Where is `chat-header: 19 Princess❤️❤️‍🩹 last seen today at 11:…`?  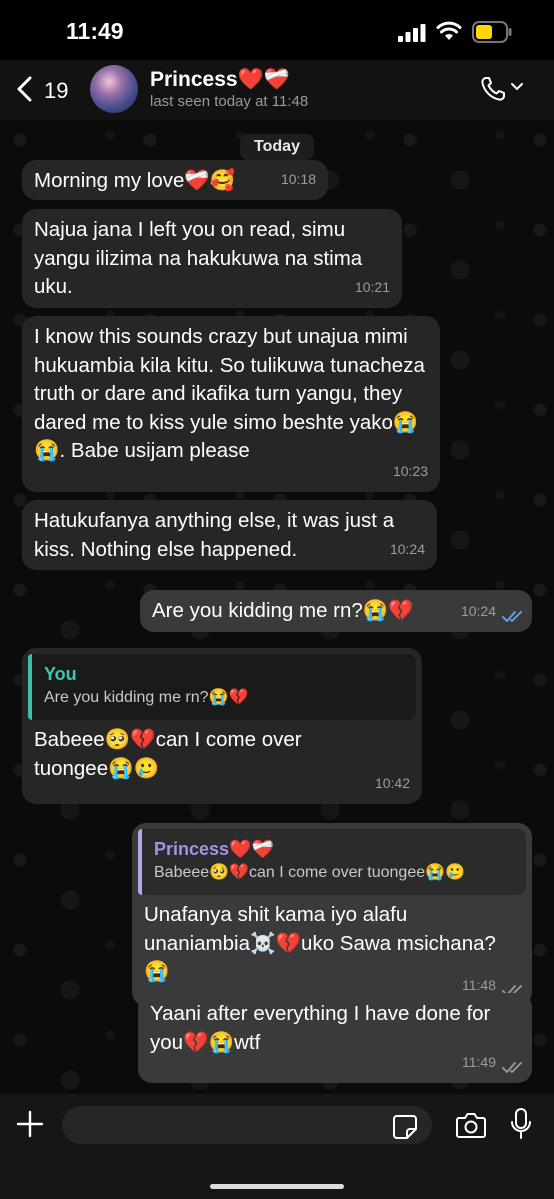 chat-header: 19 Princess❤️❤️‍🩹 last seen today at 11:… is located at coordinates (277, 90).